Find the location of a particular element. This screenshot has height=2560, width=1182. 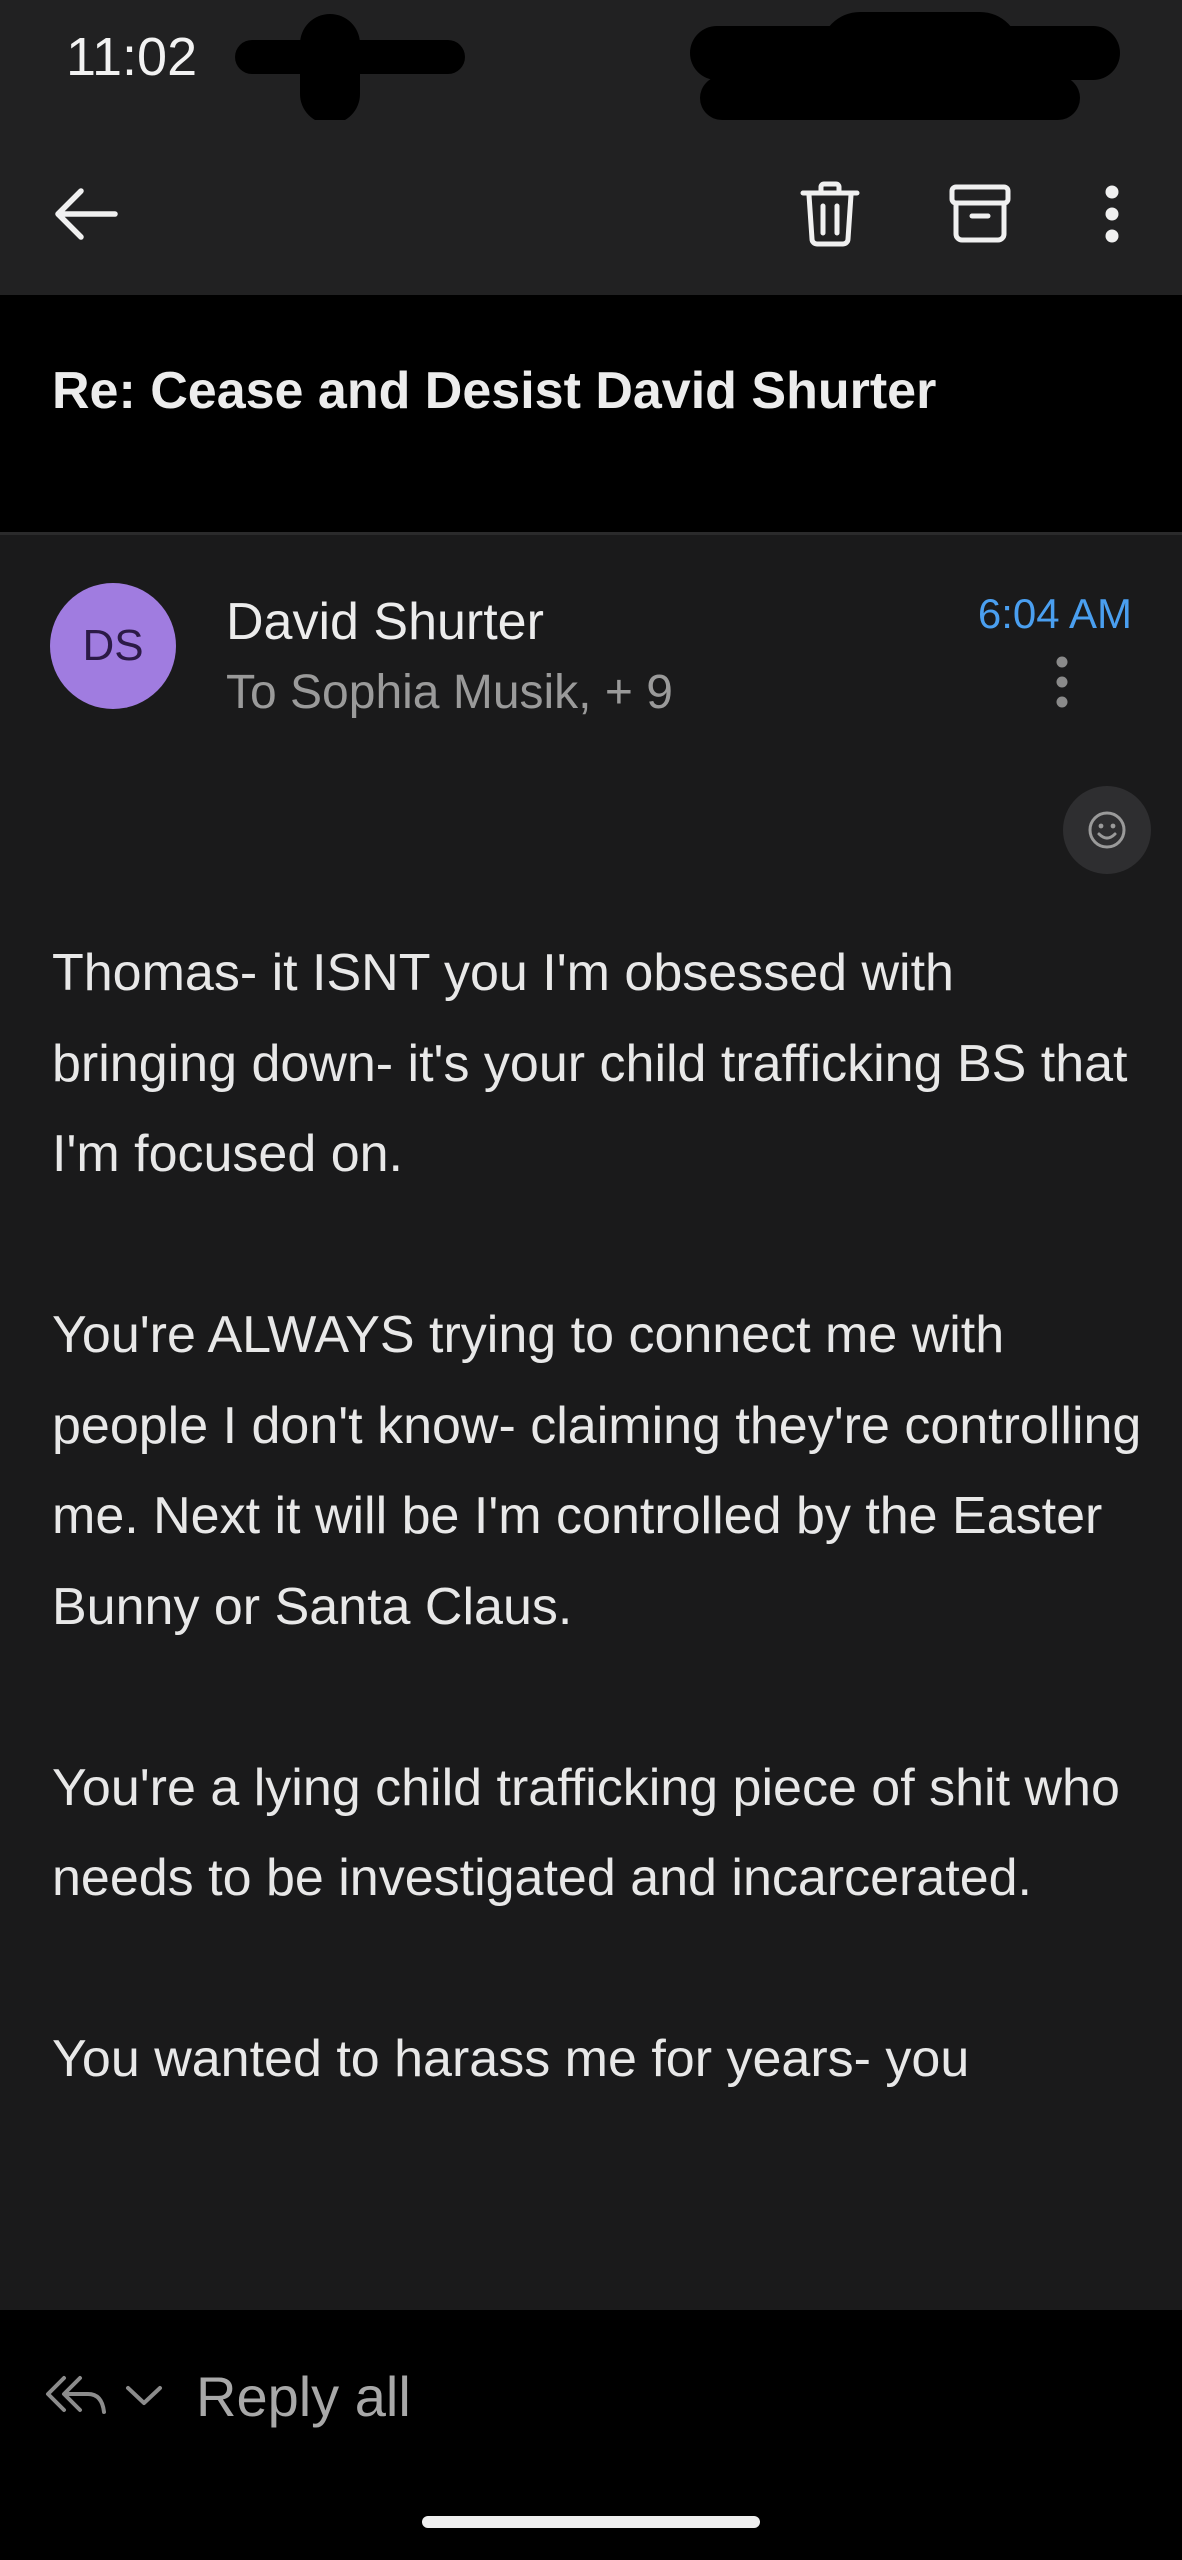

status-time: 11:02 is located at coordinates (132, 57).